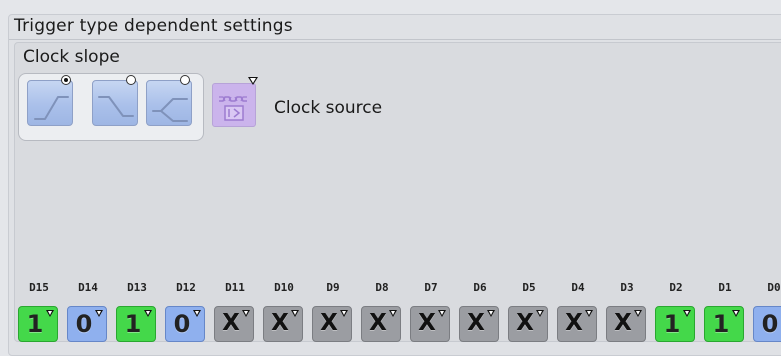 Image resolution: width=781 pixels, height=356 pixels. What do you see at coordinates (328, 108) in the screenshot?
I see `clock-source-label: Clock source` at bounding box center [328, 108].